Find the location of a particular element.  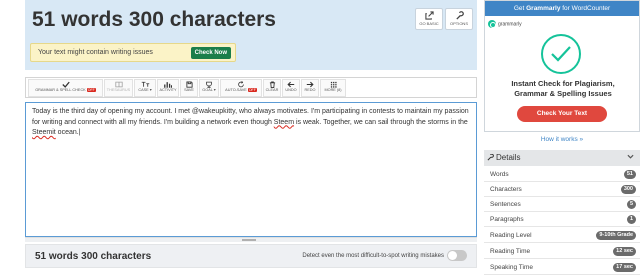

options-label: OPTIONS is located at coordinates (458, 23).